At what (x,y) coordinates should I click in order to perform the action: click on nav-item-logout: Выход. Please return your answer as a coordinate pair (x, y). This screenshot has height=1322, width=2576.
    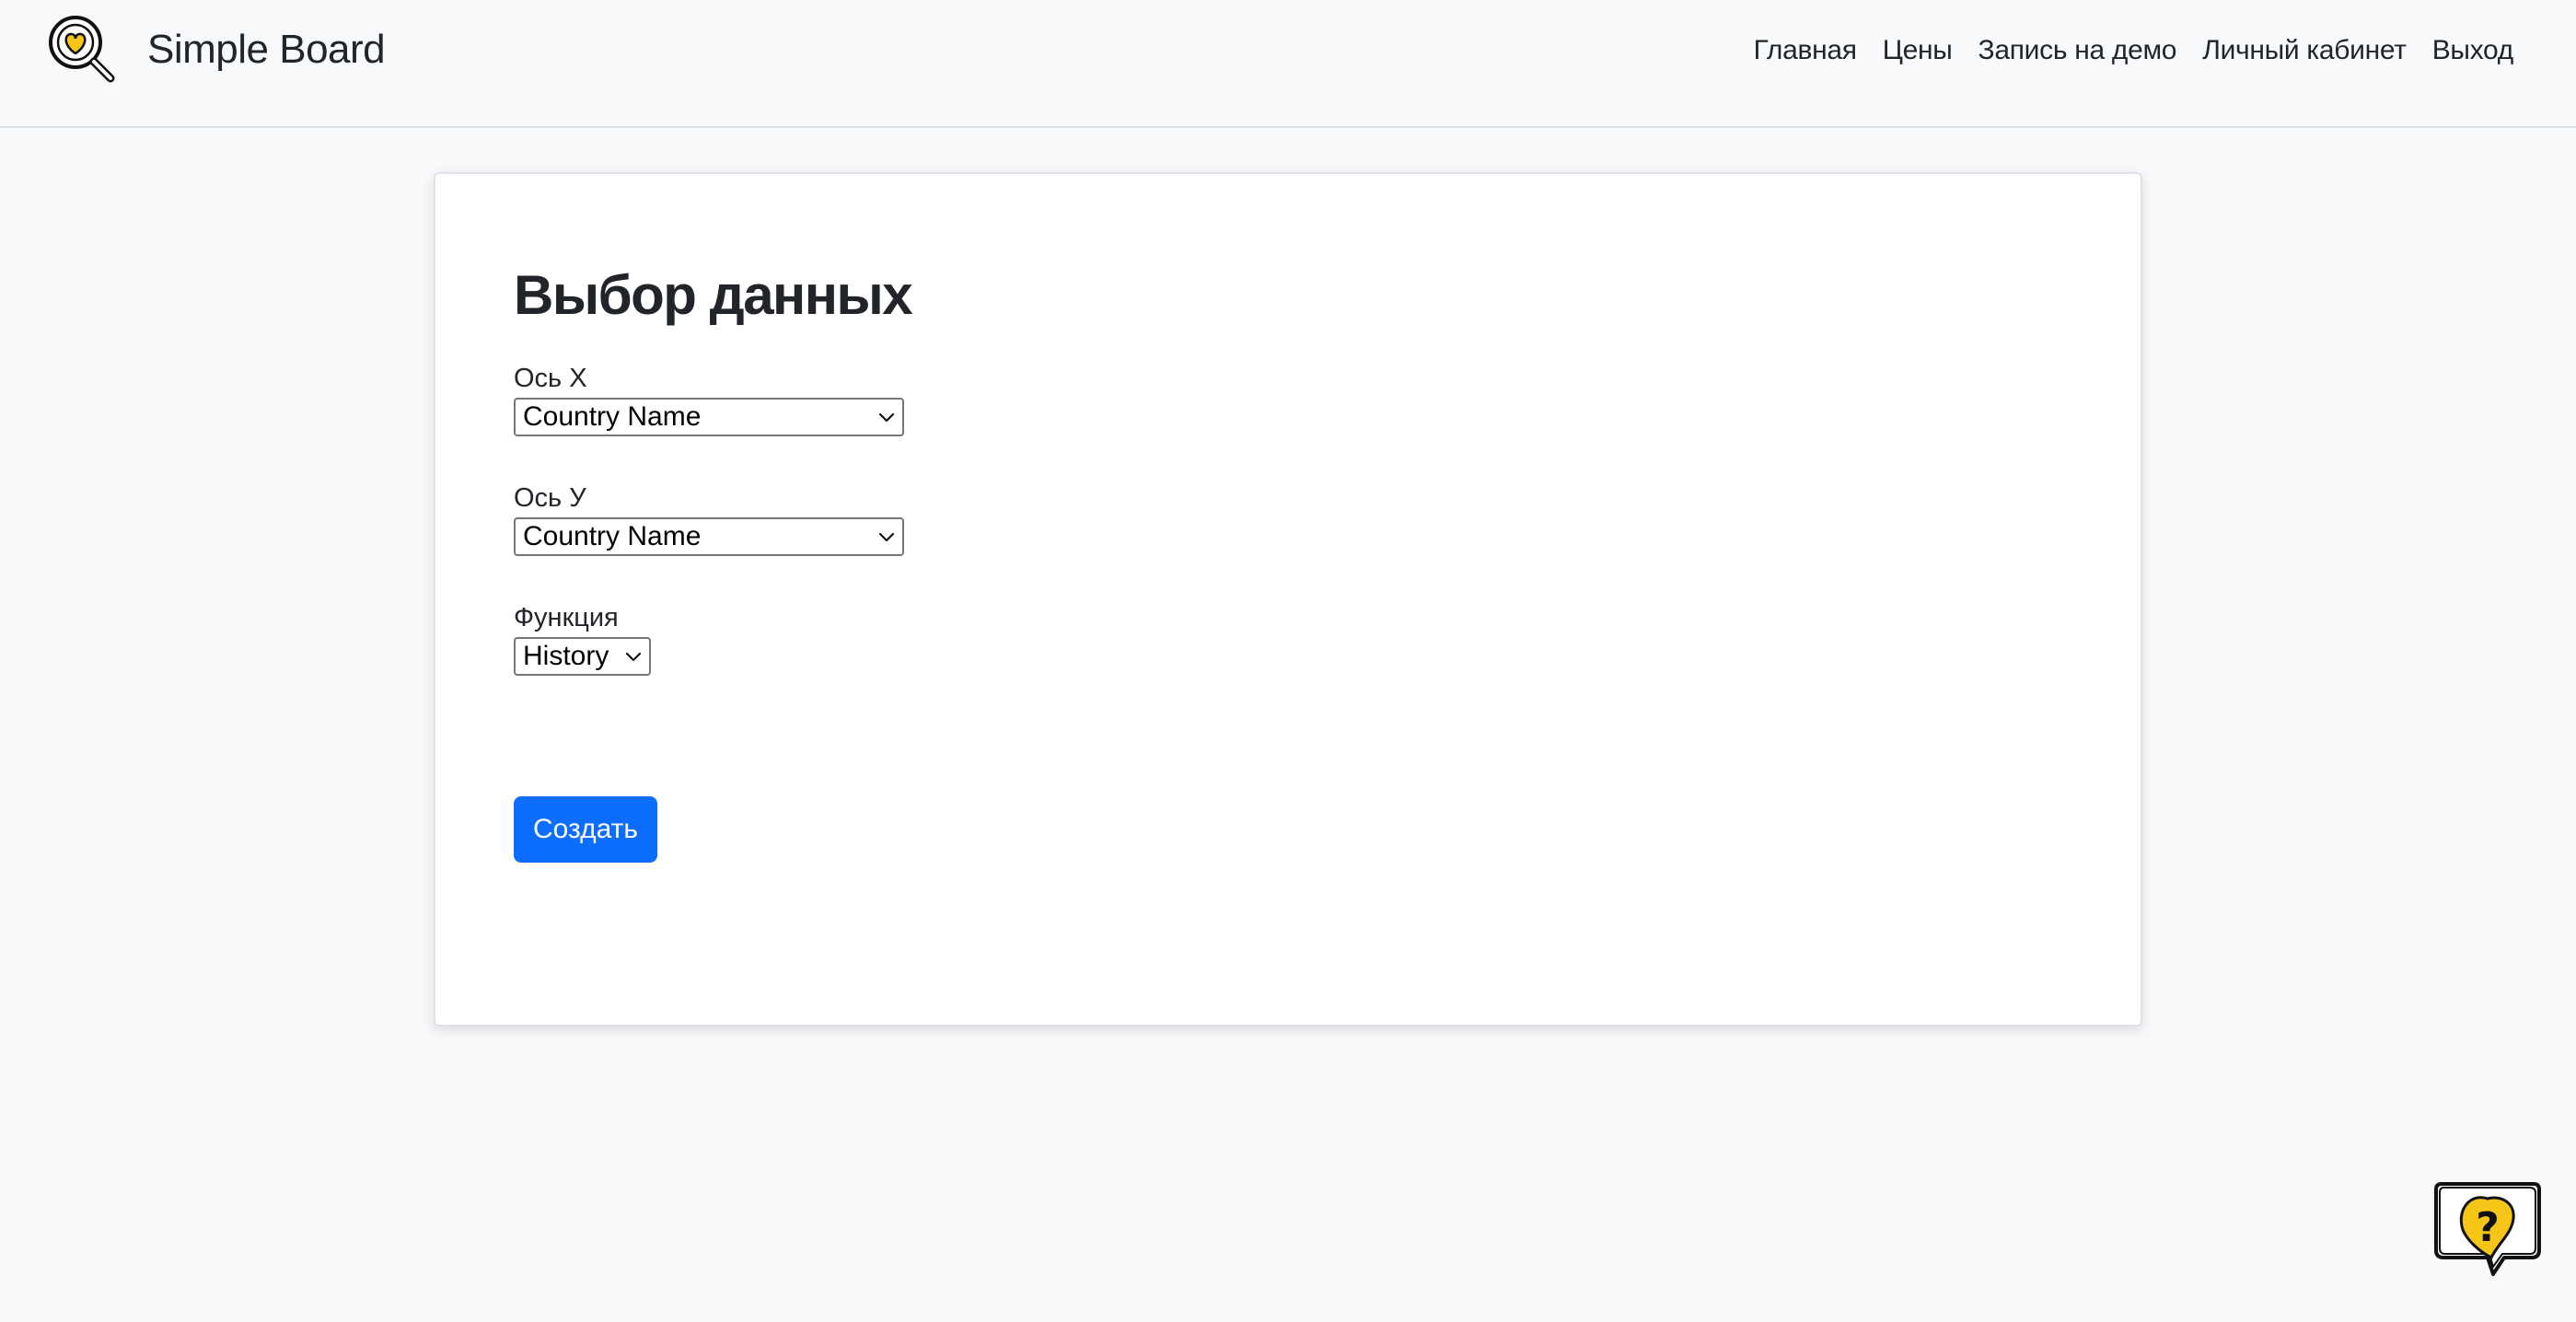
    Looking at the image, I should click on (2473, 50).